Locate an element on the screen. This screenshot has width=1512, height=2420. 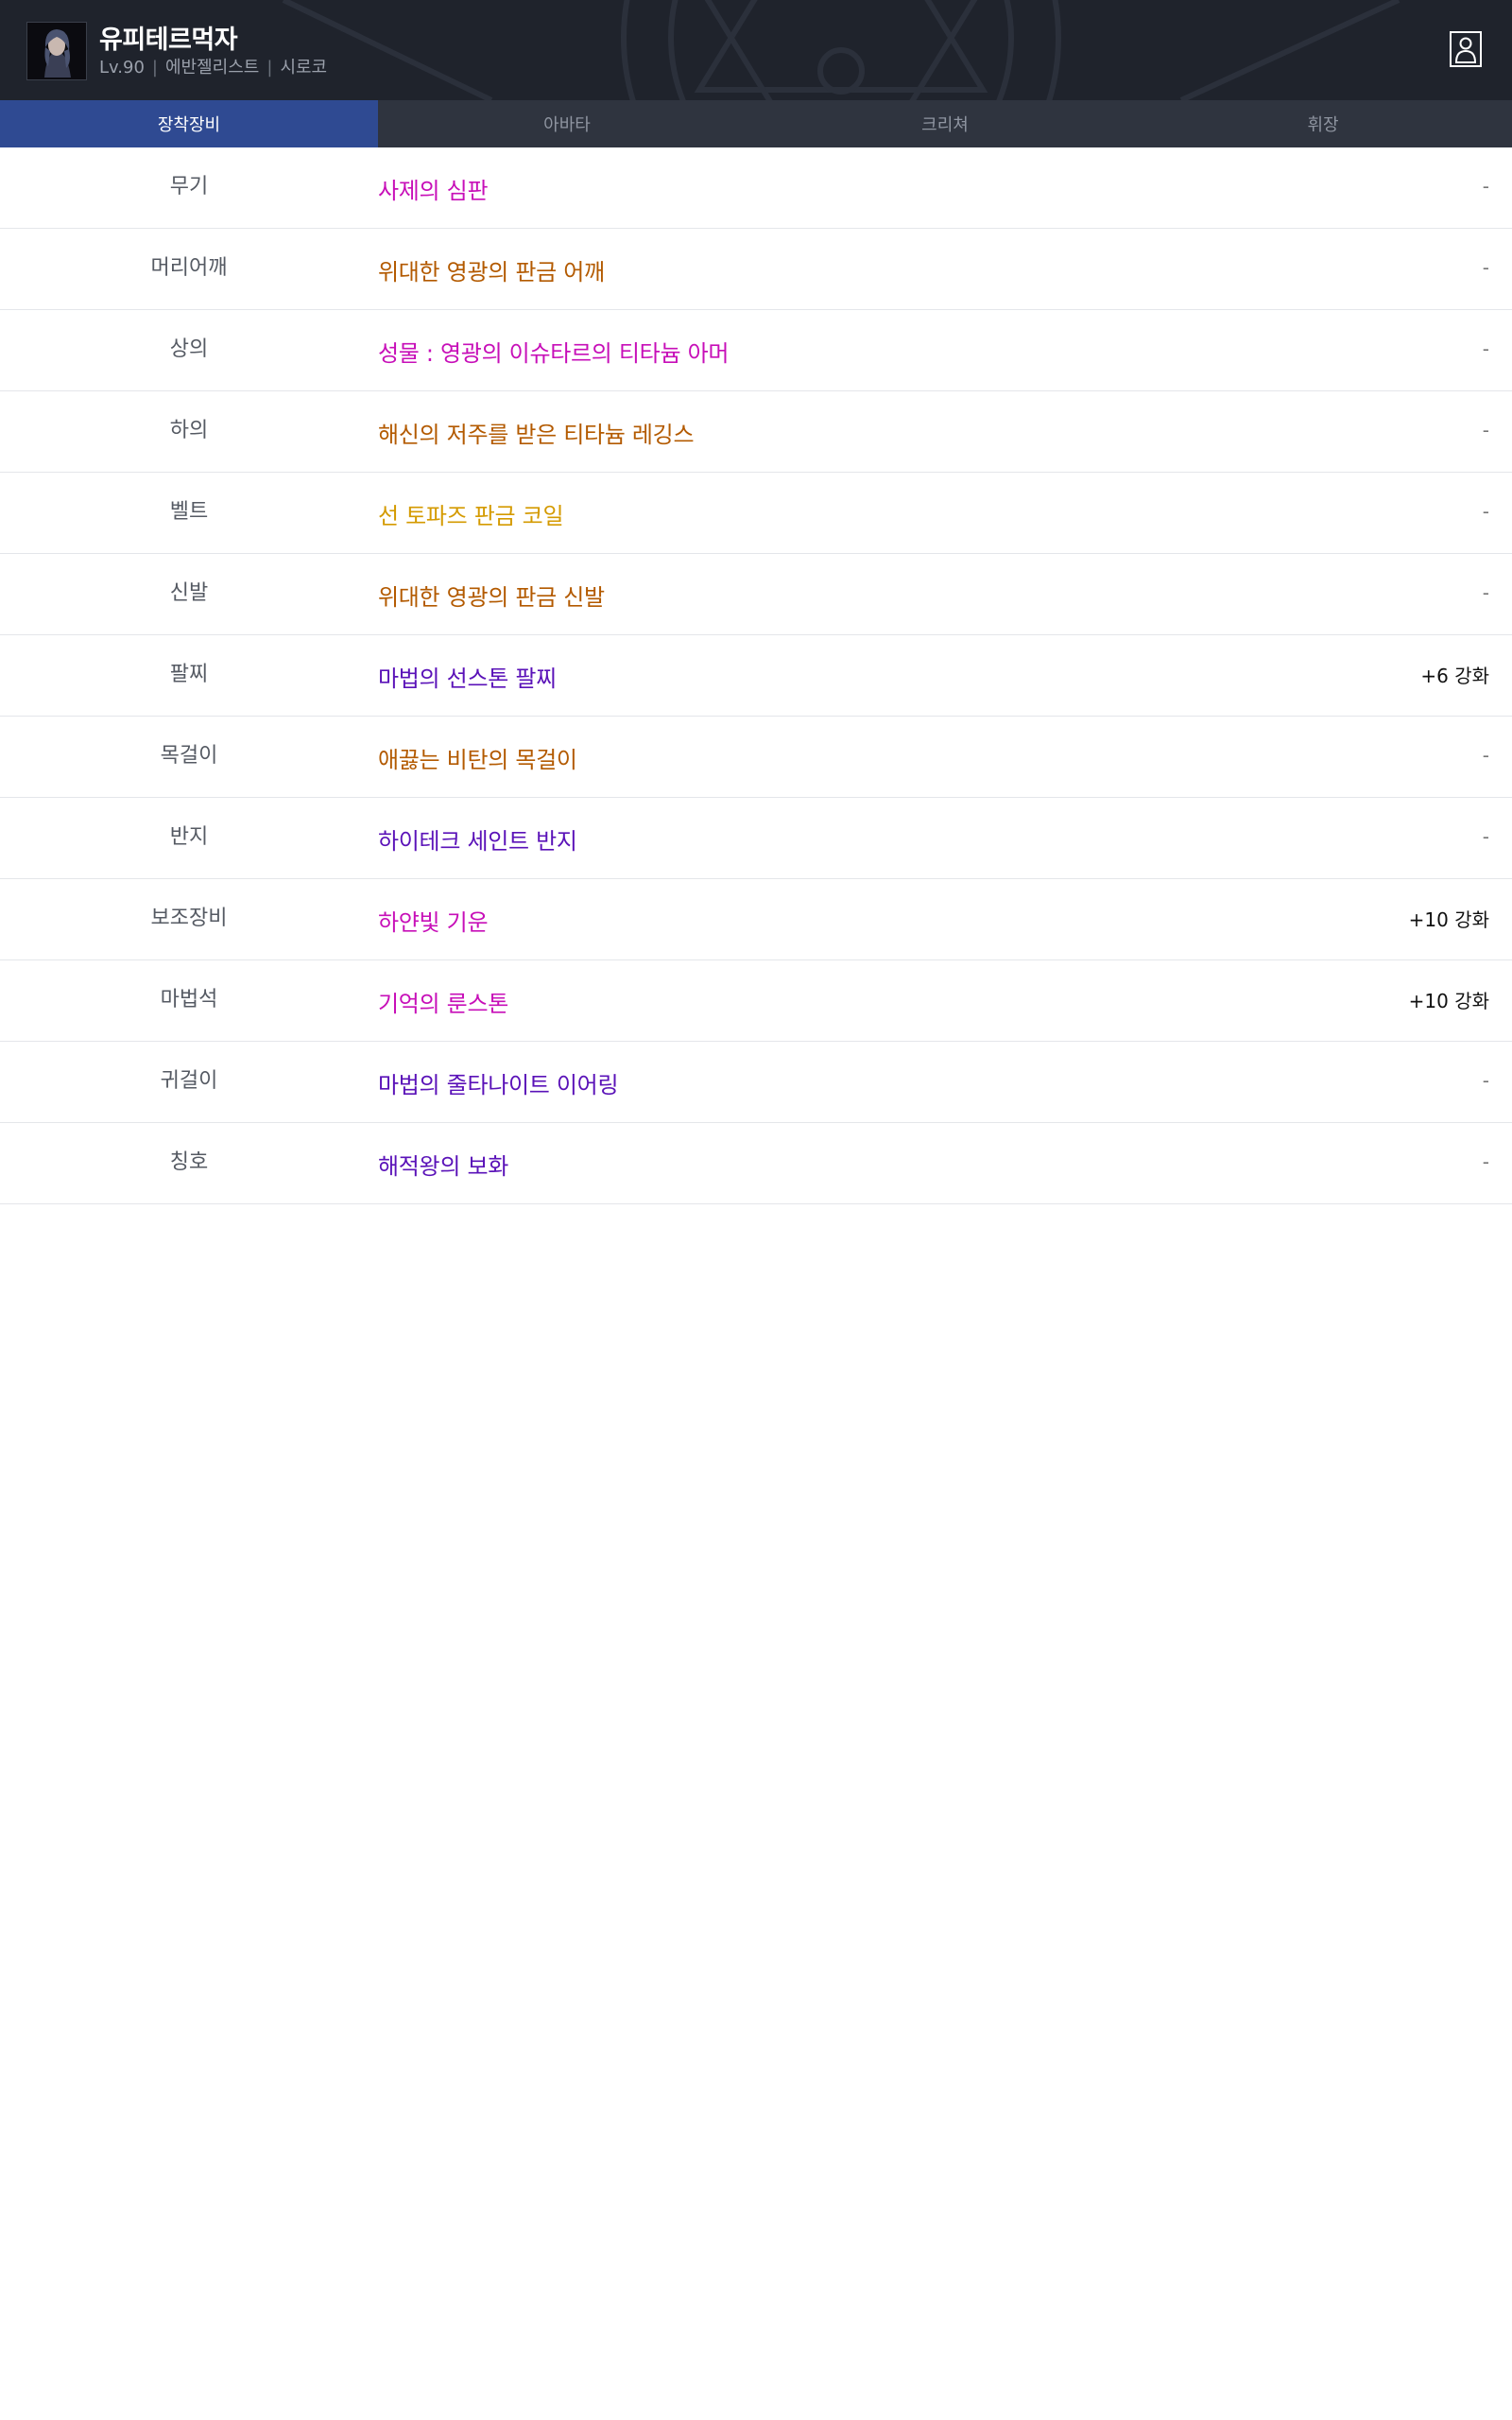
equipment-slot-label: 상의 is located at coordinates (189, 349).